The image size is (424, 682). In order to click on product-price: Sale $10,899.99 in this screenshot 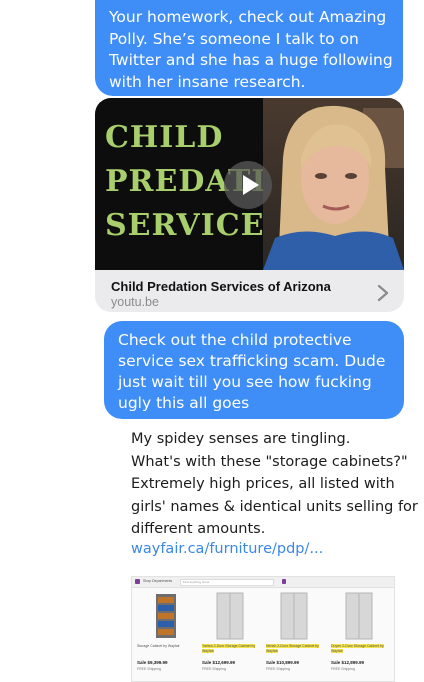, I will do `click(283, 662)`.